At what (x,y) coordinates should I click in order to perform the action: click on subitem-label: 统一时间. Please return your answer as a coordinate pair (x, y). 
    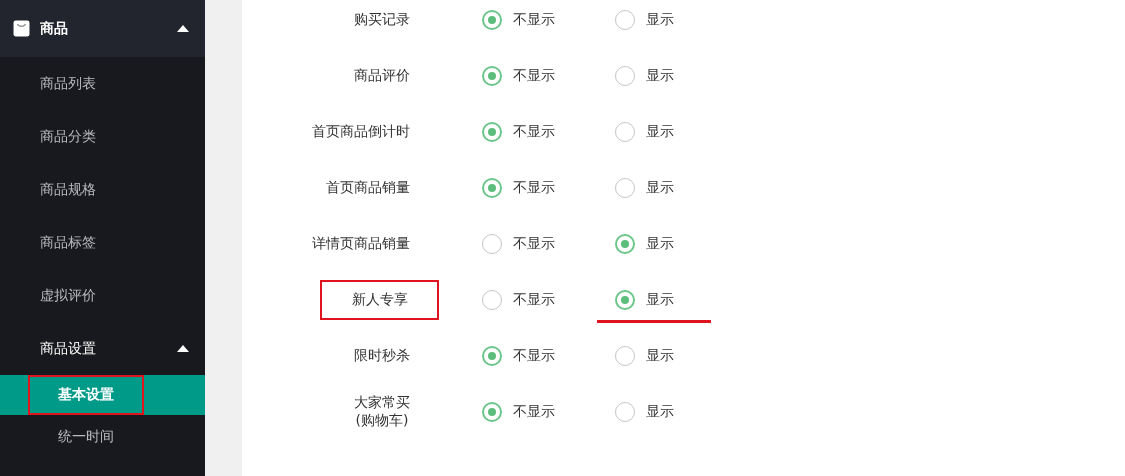
    Looking at the image, I should click on (86, 436).